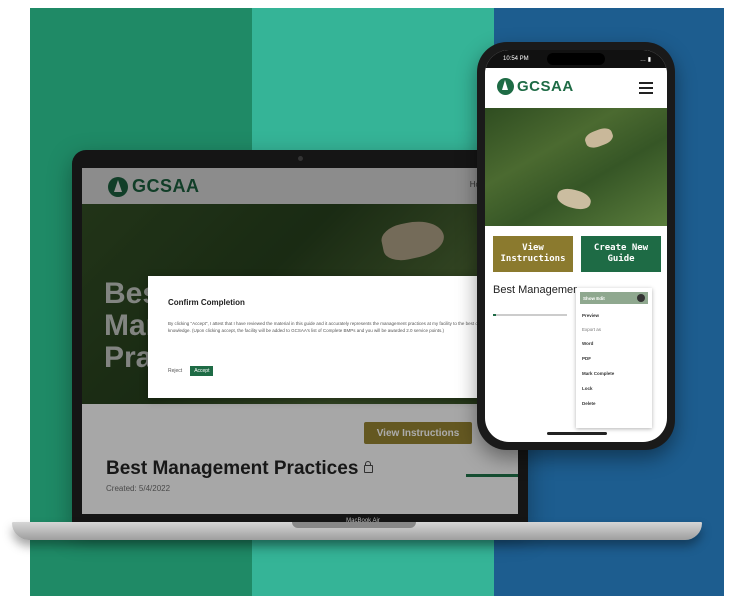 Image resolution: width=740 pixels, height=596 pixels. I want to click on phone-button-row: View Instructions Create New Guide, so click(577, 254).